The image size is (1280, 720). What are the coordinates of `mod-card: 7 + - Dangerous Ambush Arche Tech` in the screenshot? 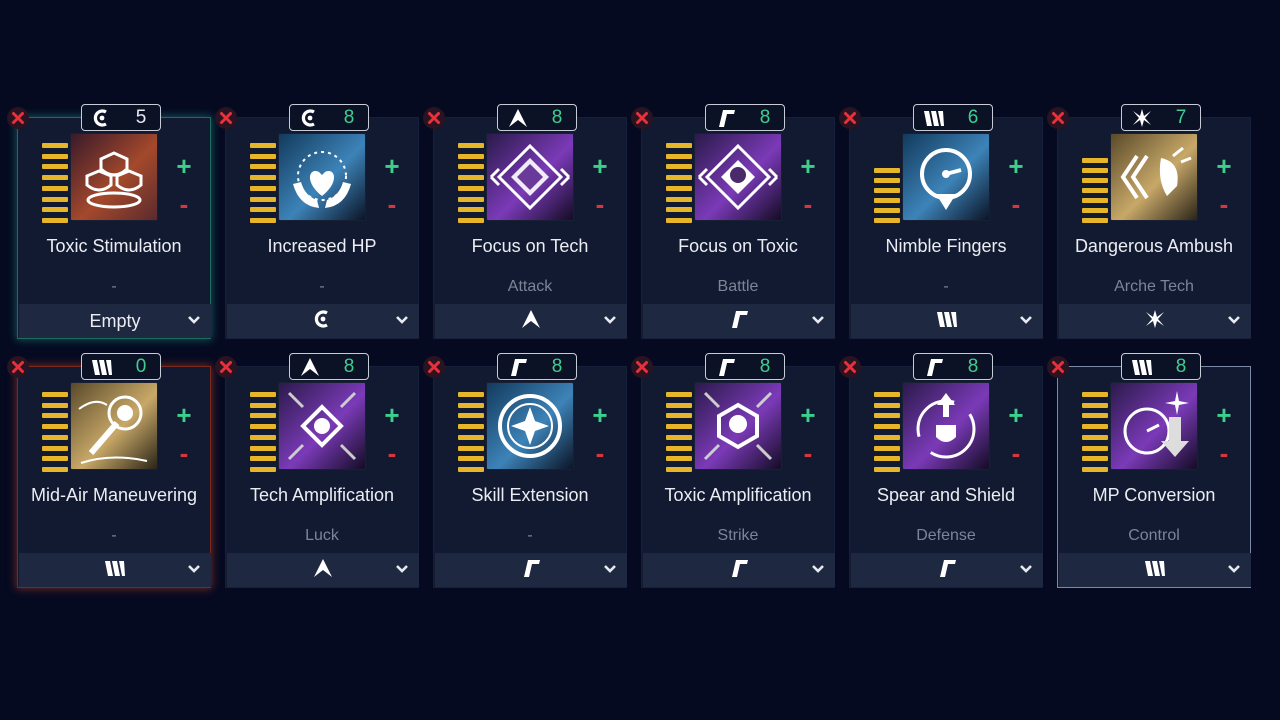 It's located at (1149, 221).